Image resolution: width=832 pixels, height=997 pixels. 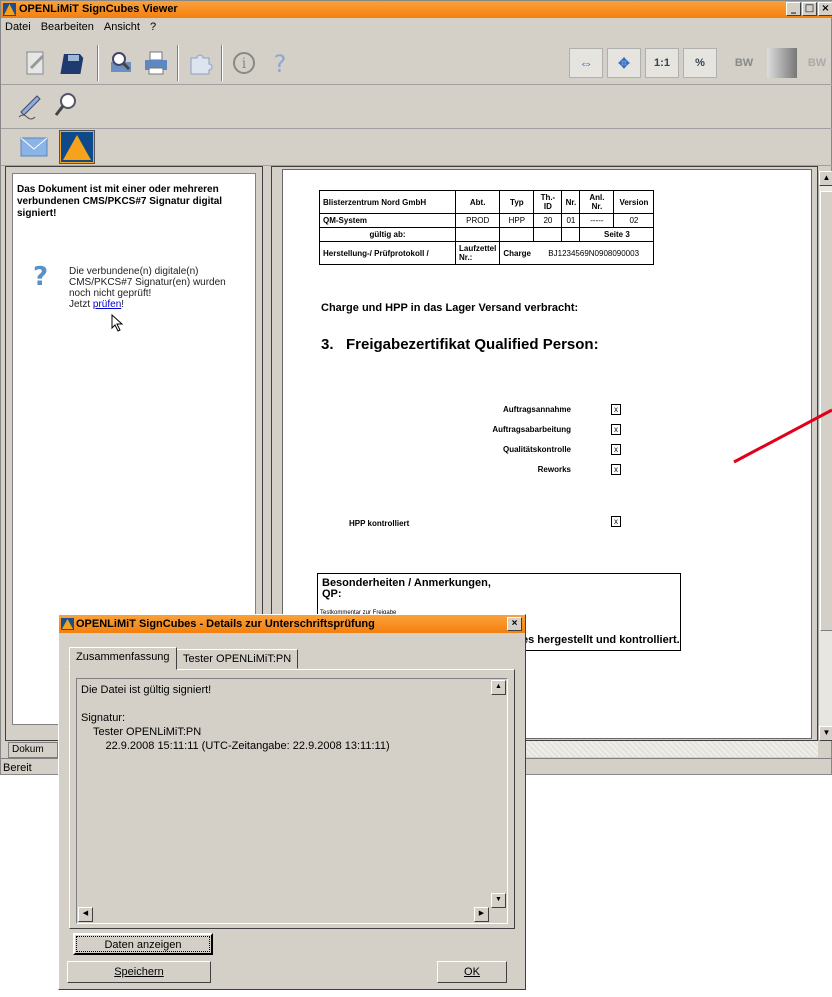 What do you see at coordinates (616, 409) in the screenshot?
I see `checkbox-auftragsannahme: x` at bounding box center [616, 409].